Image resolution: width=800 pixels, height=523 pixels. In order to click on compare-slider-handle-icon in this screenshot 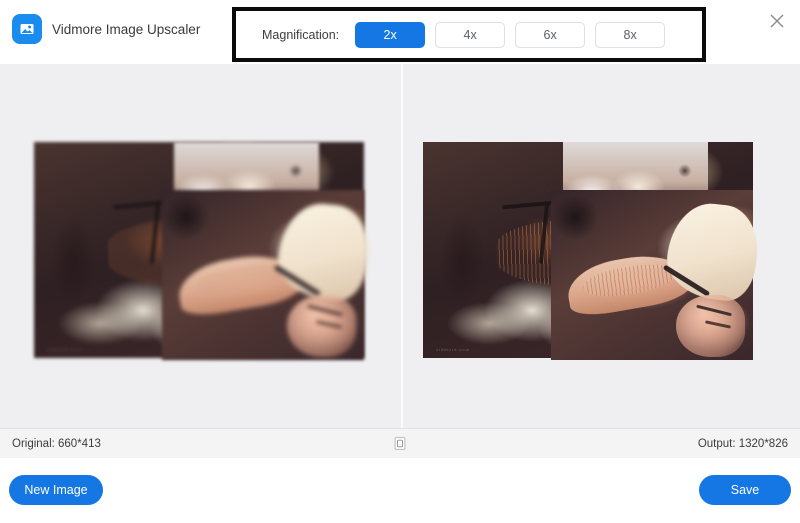, I will do `click(400, 443)`.